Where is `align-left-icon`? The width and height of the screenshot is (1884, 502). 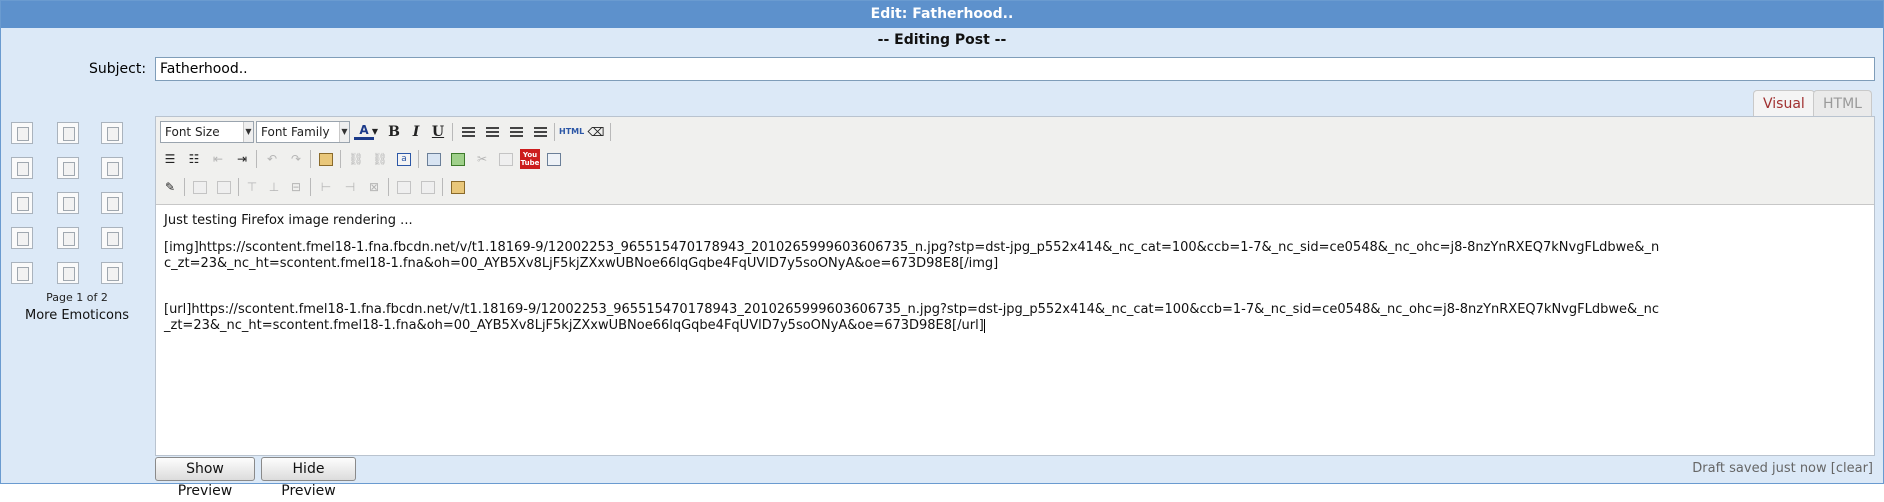
align-left-icon is located at coordinates (468, 132).